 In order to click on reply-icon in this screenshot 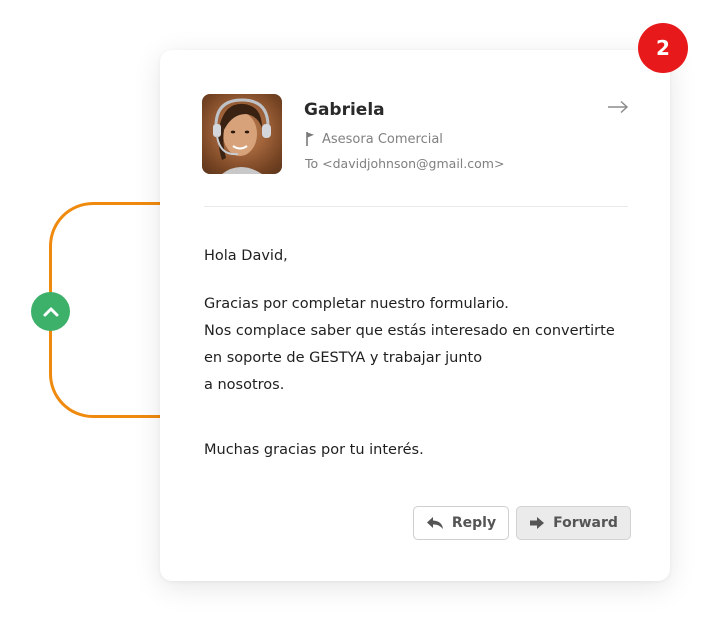, I will do `click(434, 523)`.